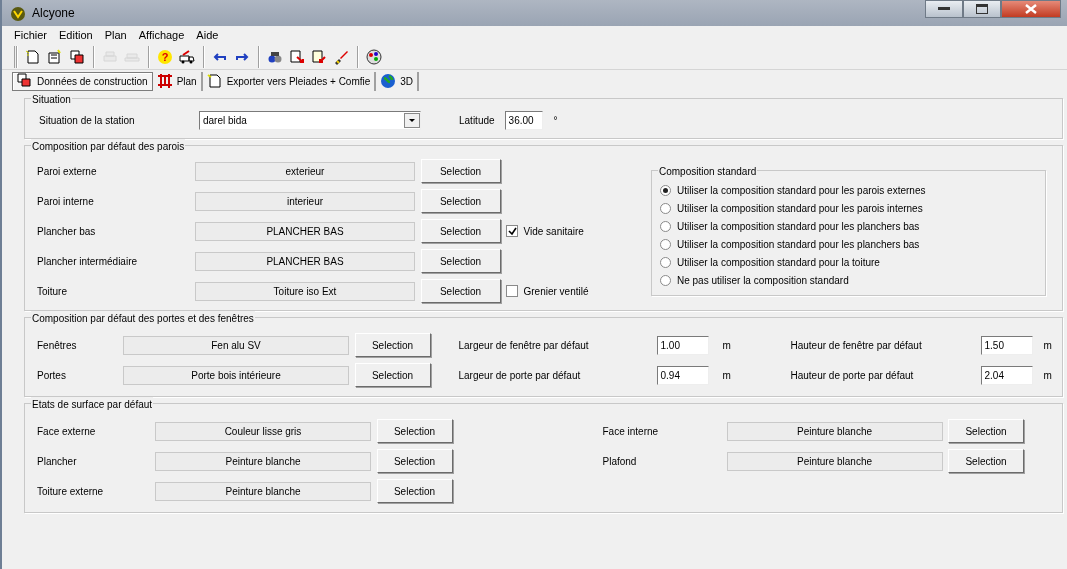 The width and height of the screenshot is (1067, 569). What do you see at coordinates (556, 291) in the screenshot?
I see `checkbox-label: Grenier ventilé` at bounding box center [556, 291].